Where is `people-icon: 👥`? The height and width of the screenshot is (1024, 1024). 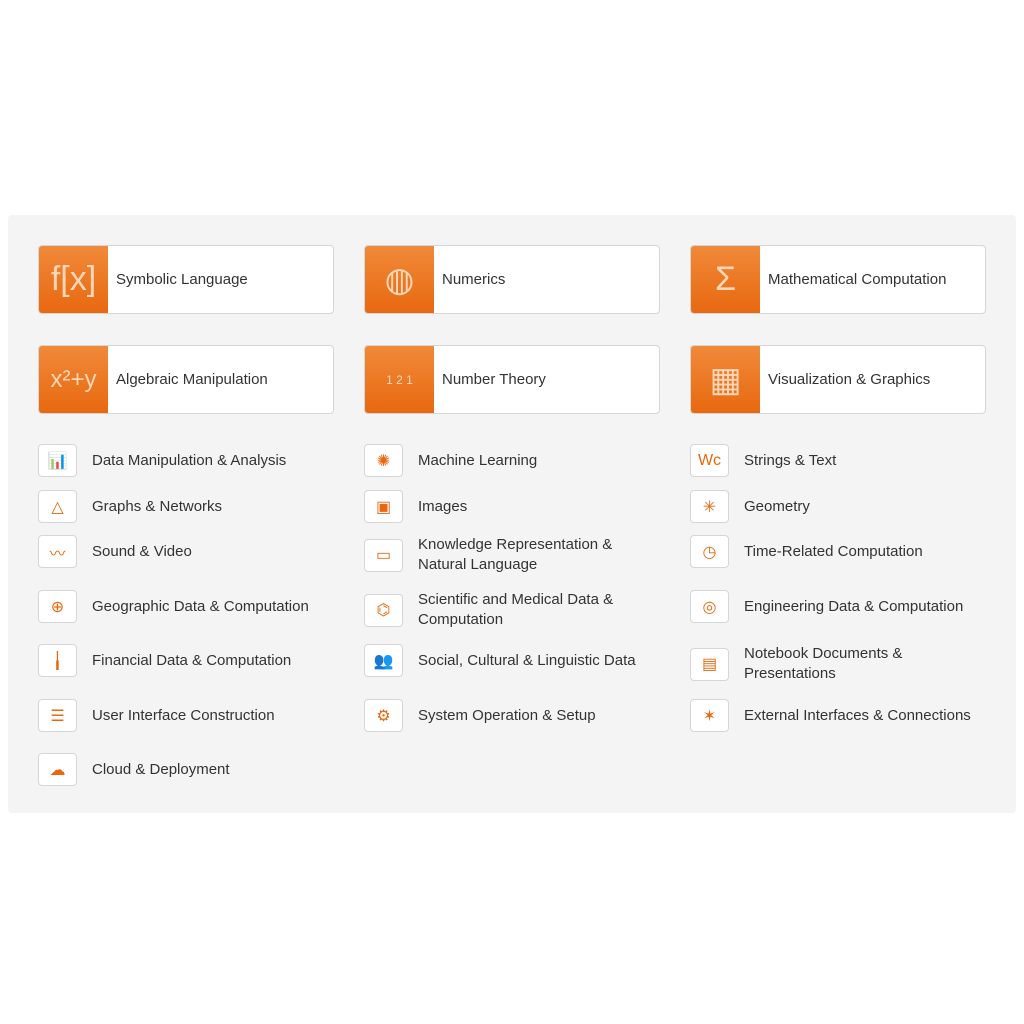 people-icon: 👥 is located at coordinates (383, 660).